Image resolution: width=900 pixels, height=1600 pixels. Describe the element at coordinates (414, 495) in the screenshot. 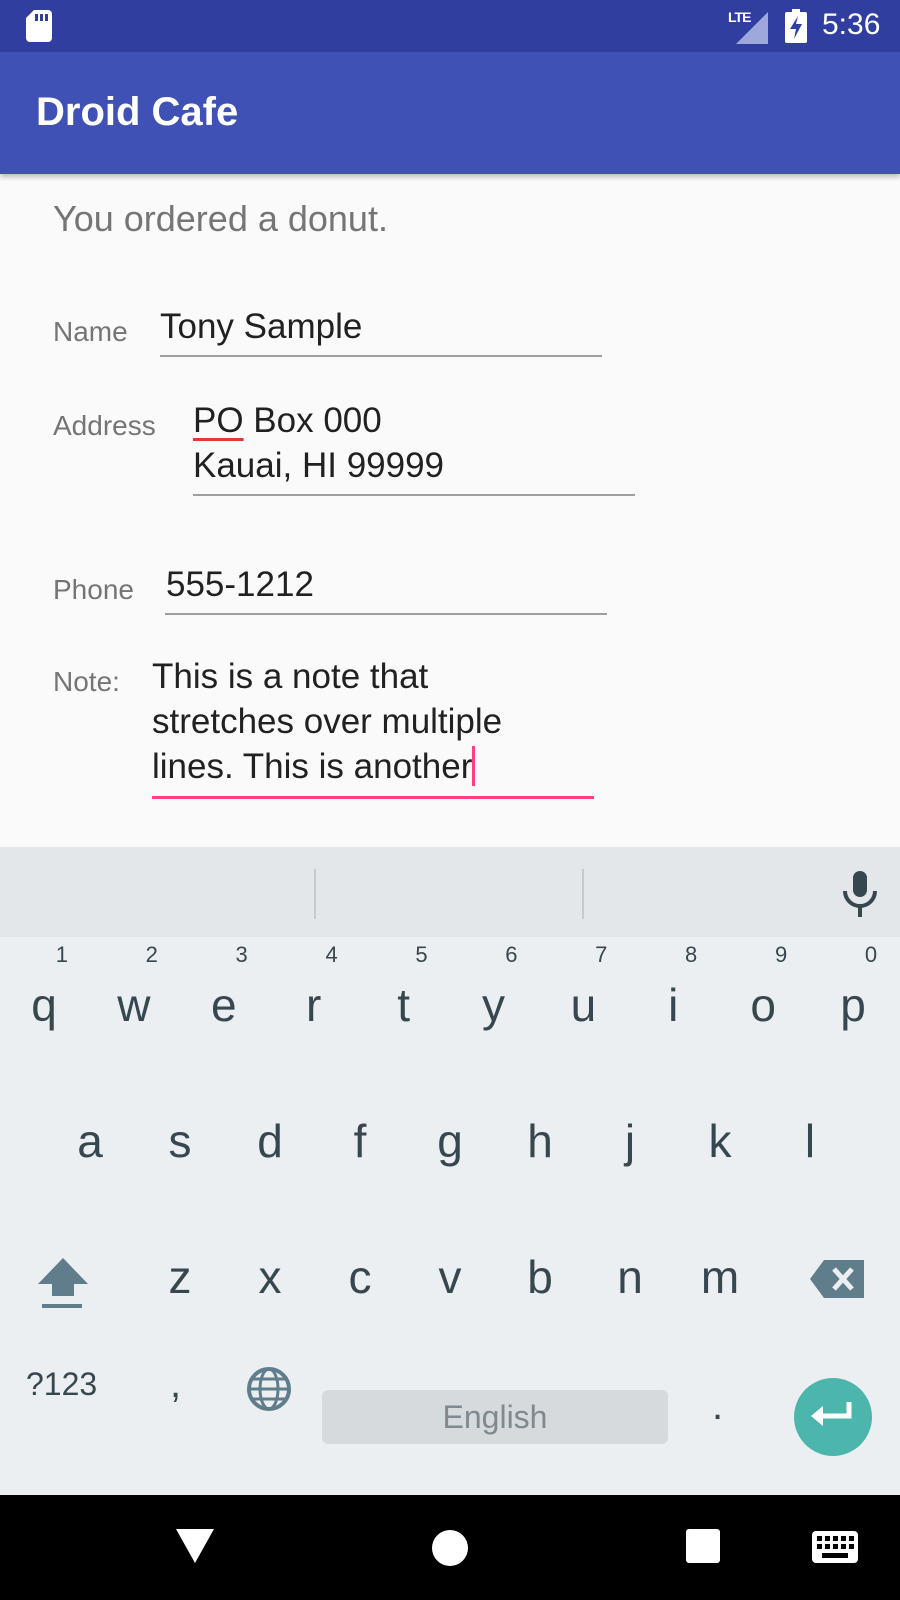

I see `address-field-underline` at that location.